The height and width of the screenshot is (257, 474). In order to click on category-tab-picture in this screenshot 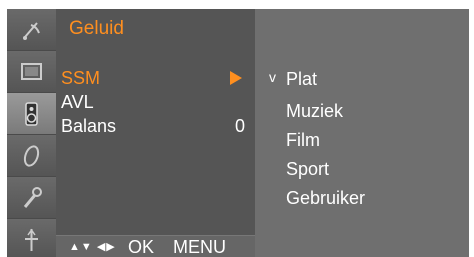, I will do `click(31, 72)`.